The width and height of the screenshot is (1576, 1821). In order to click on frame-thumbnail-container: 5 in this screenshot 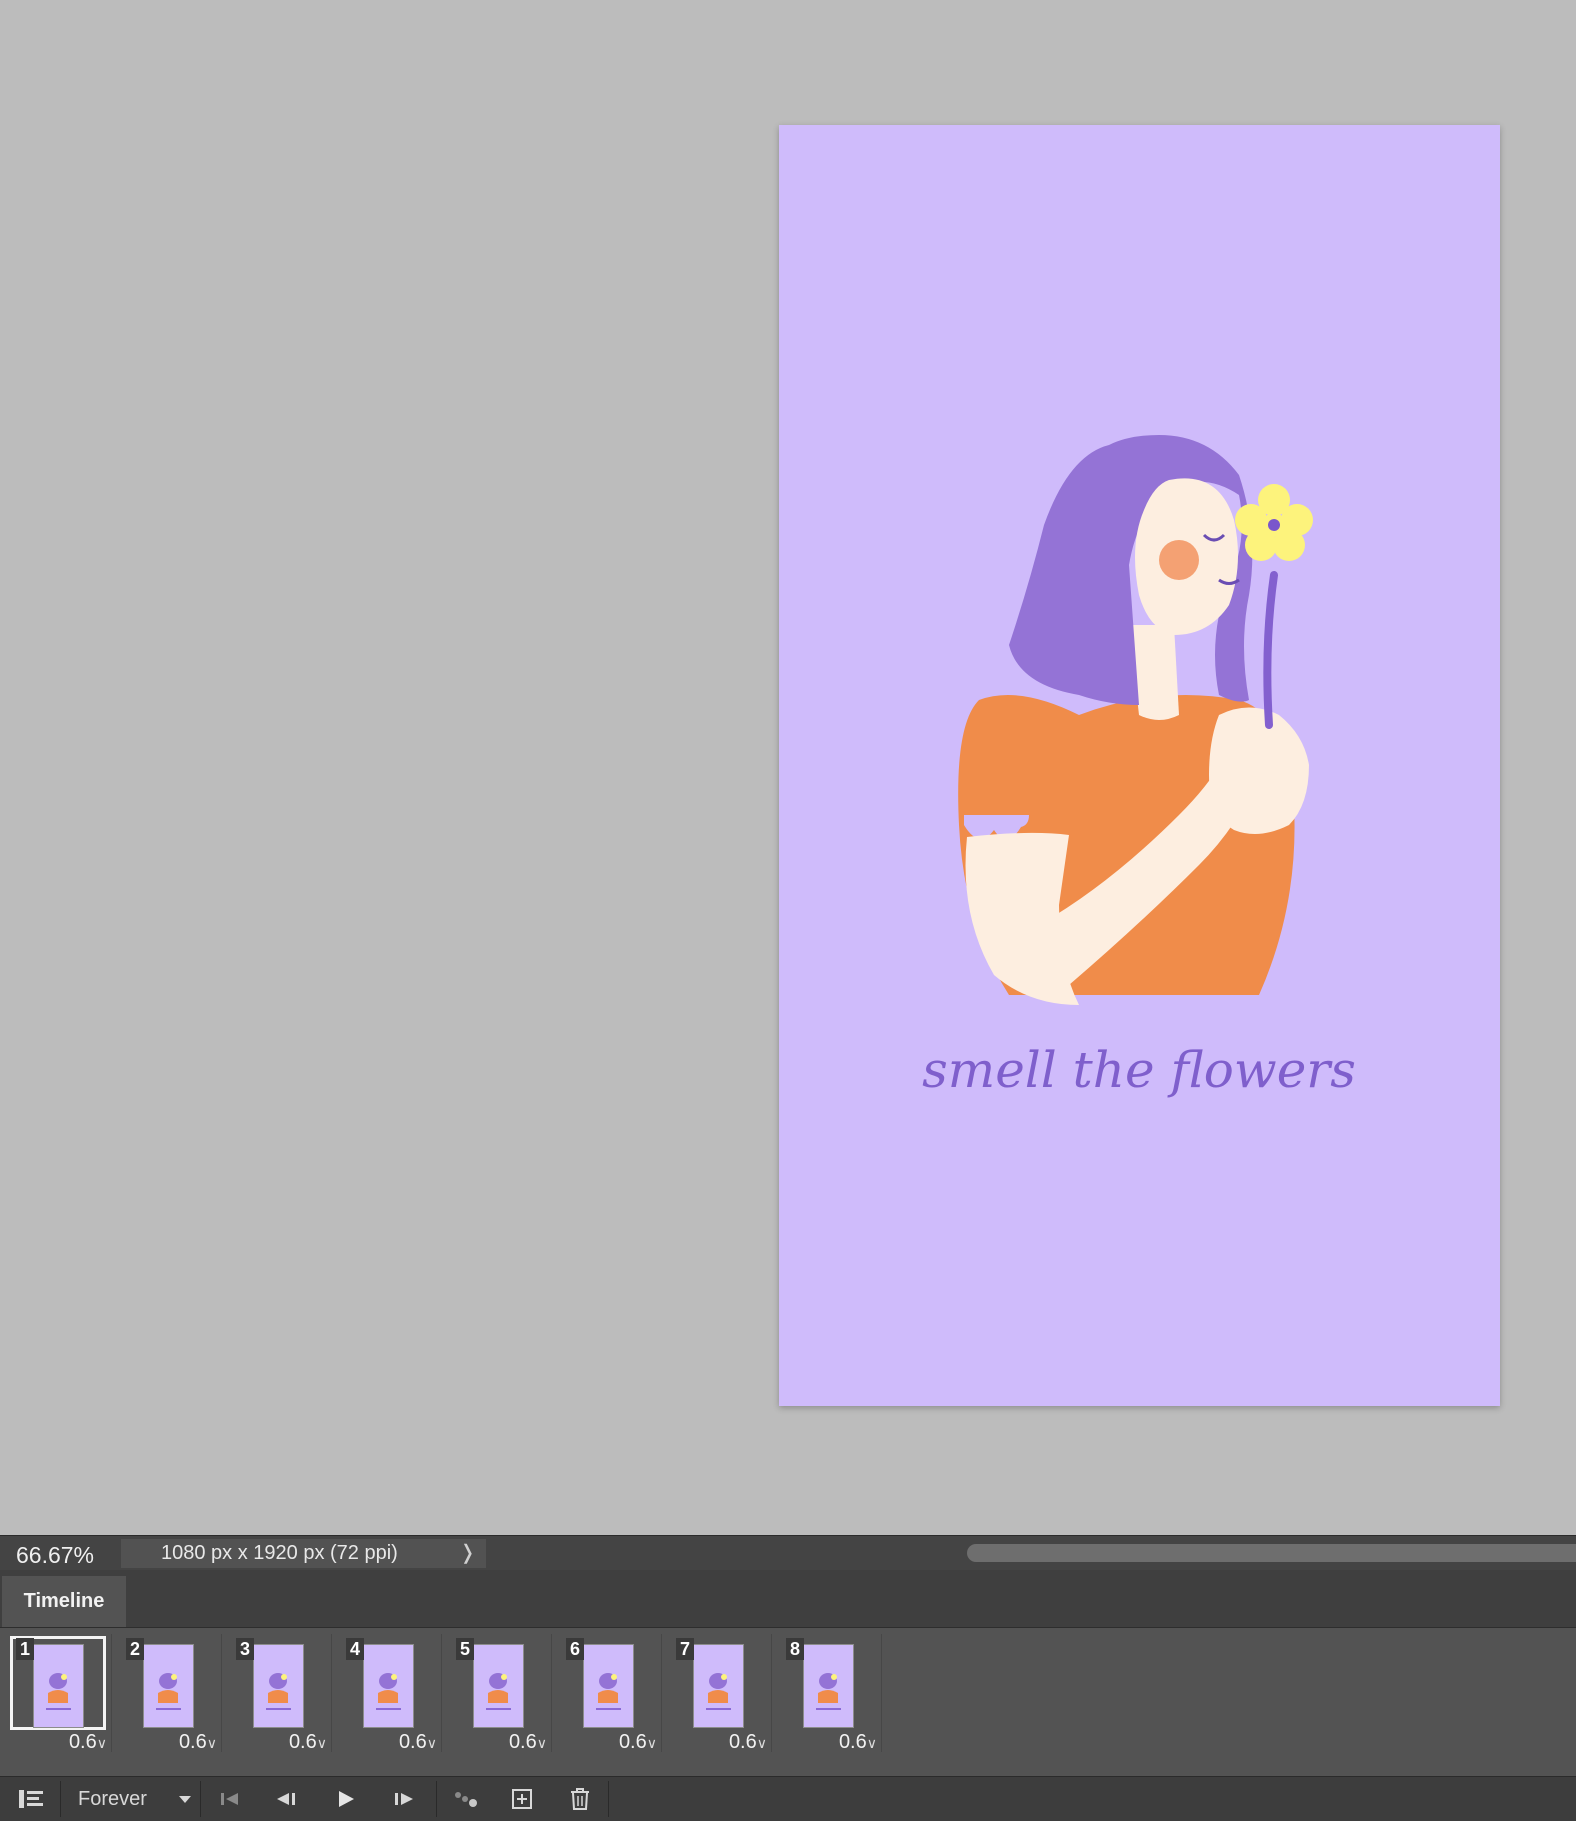, I will do `click(498, 1683)`.